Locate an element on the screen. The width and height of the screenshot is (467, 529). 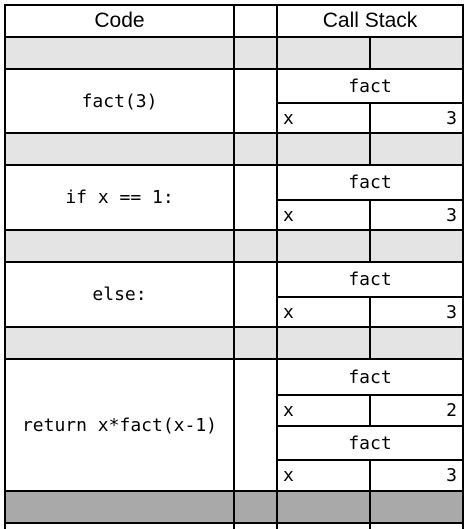
frame-name-2: fact is located at coordinates (370, 182).